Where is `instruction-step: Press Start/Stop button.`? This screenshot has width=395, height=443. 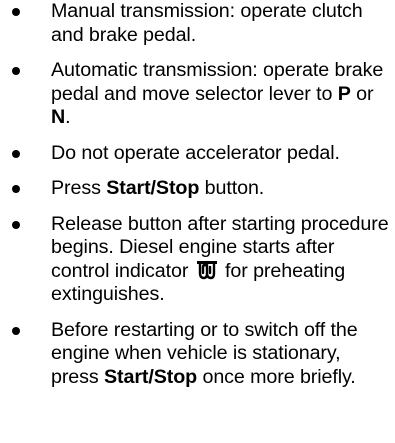 instruction-step: Press Start/Stop button. is located at coordinates (195, 189).